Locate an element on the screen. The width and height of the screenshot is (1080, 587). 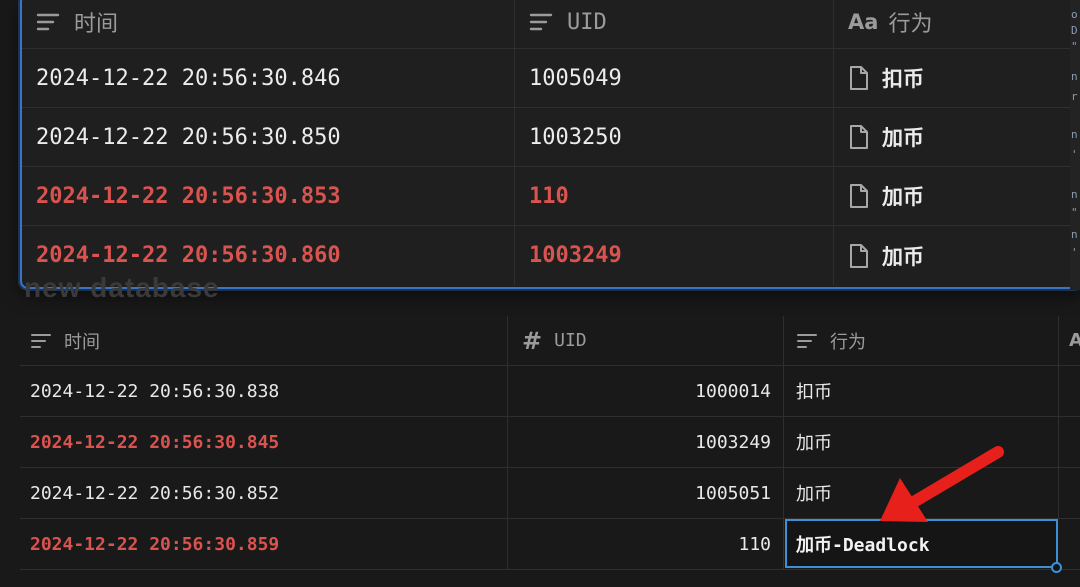
time-cell: 2024-12-22 20:56:30.846 is located at coordinates (188, 78).